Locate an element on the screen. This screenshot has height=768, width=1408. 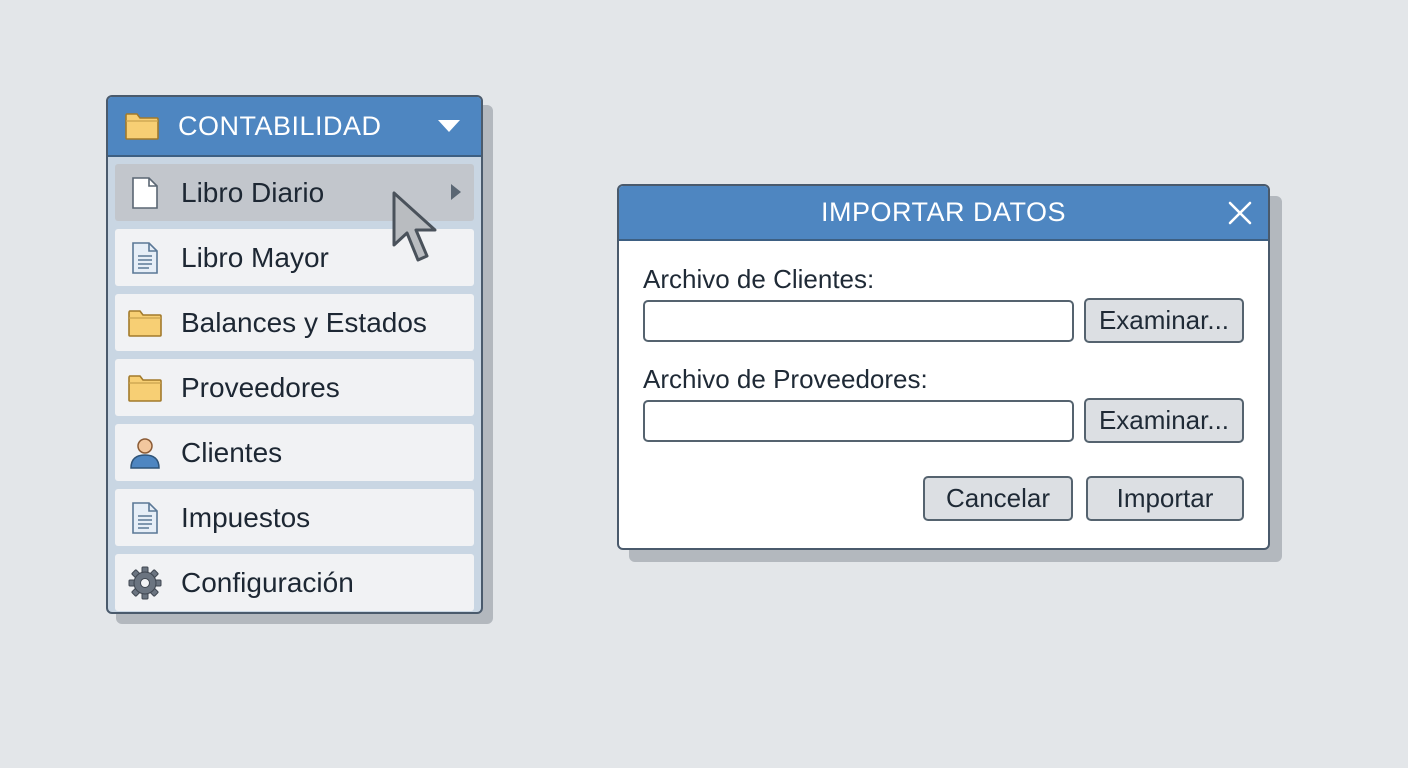
dialog-title: IMPORTAR DATOS is located at coordinates (943, 212).